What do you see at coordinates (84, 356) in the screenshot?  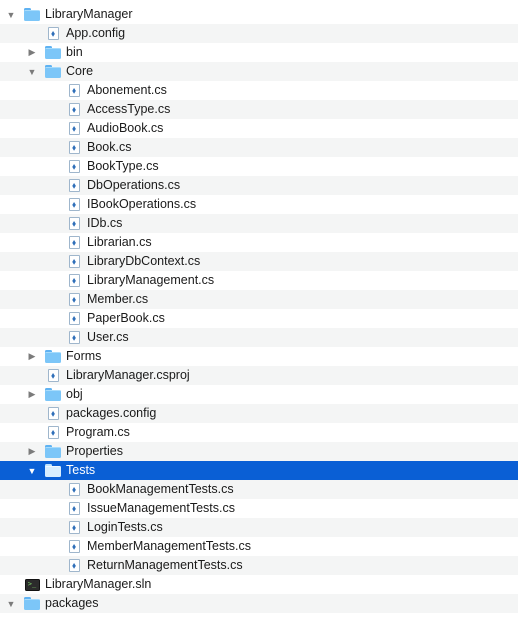 I see `tree-row-label: Forms` at bounding box center [84, 356].